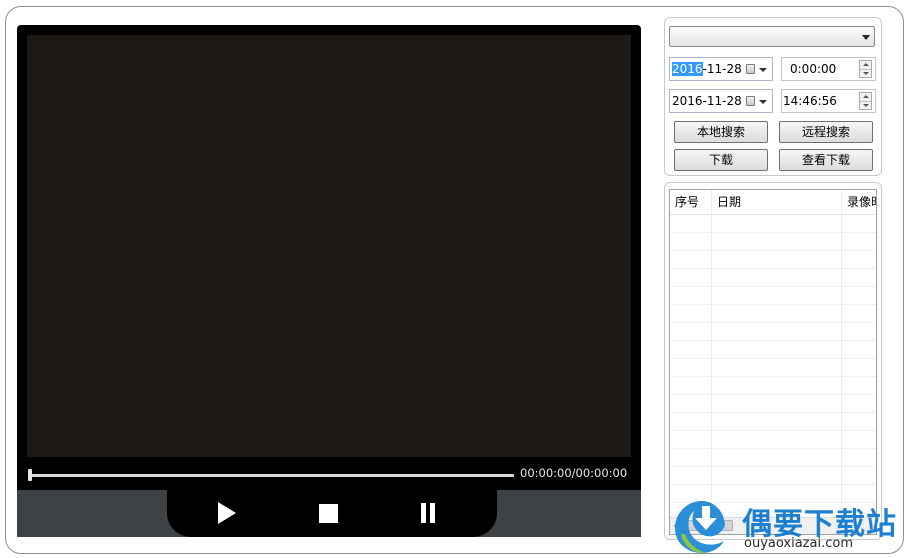  I want to click on view-downloads-button: 查看下载, so click(826, 160).